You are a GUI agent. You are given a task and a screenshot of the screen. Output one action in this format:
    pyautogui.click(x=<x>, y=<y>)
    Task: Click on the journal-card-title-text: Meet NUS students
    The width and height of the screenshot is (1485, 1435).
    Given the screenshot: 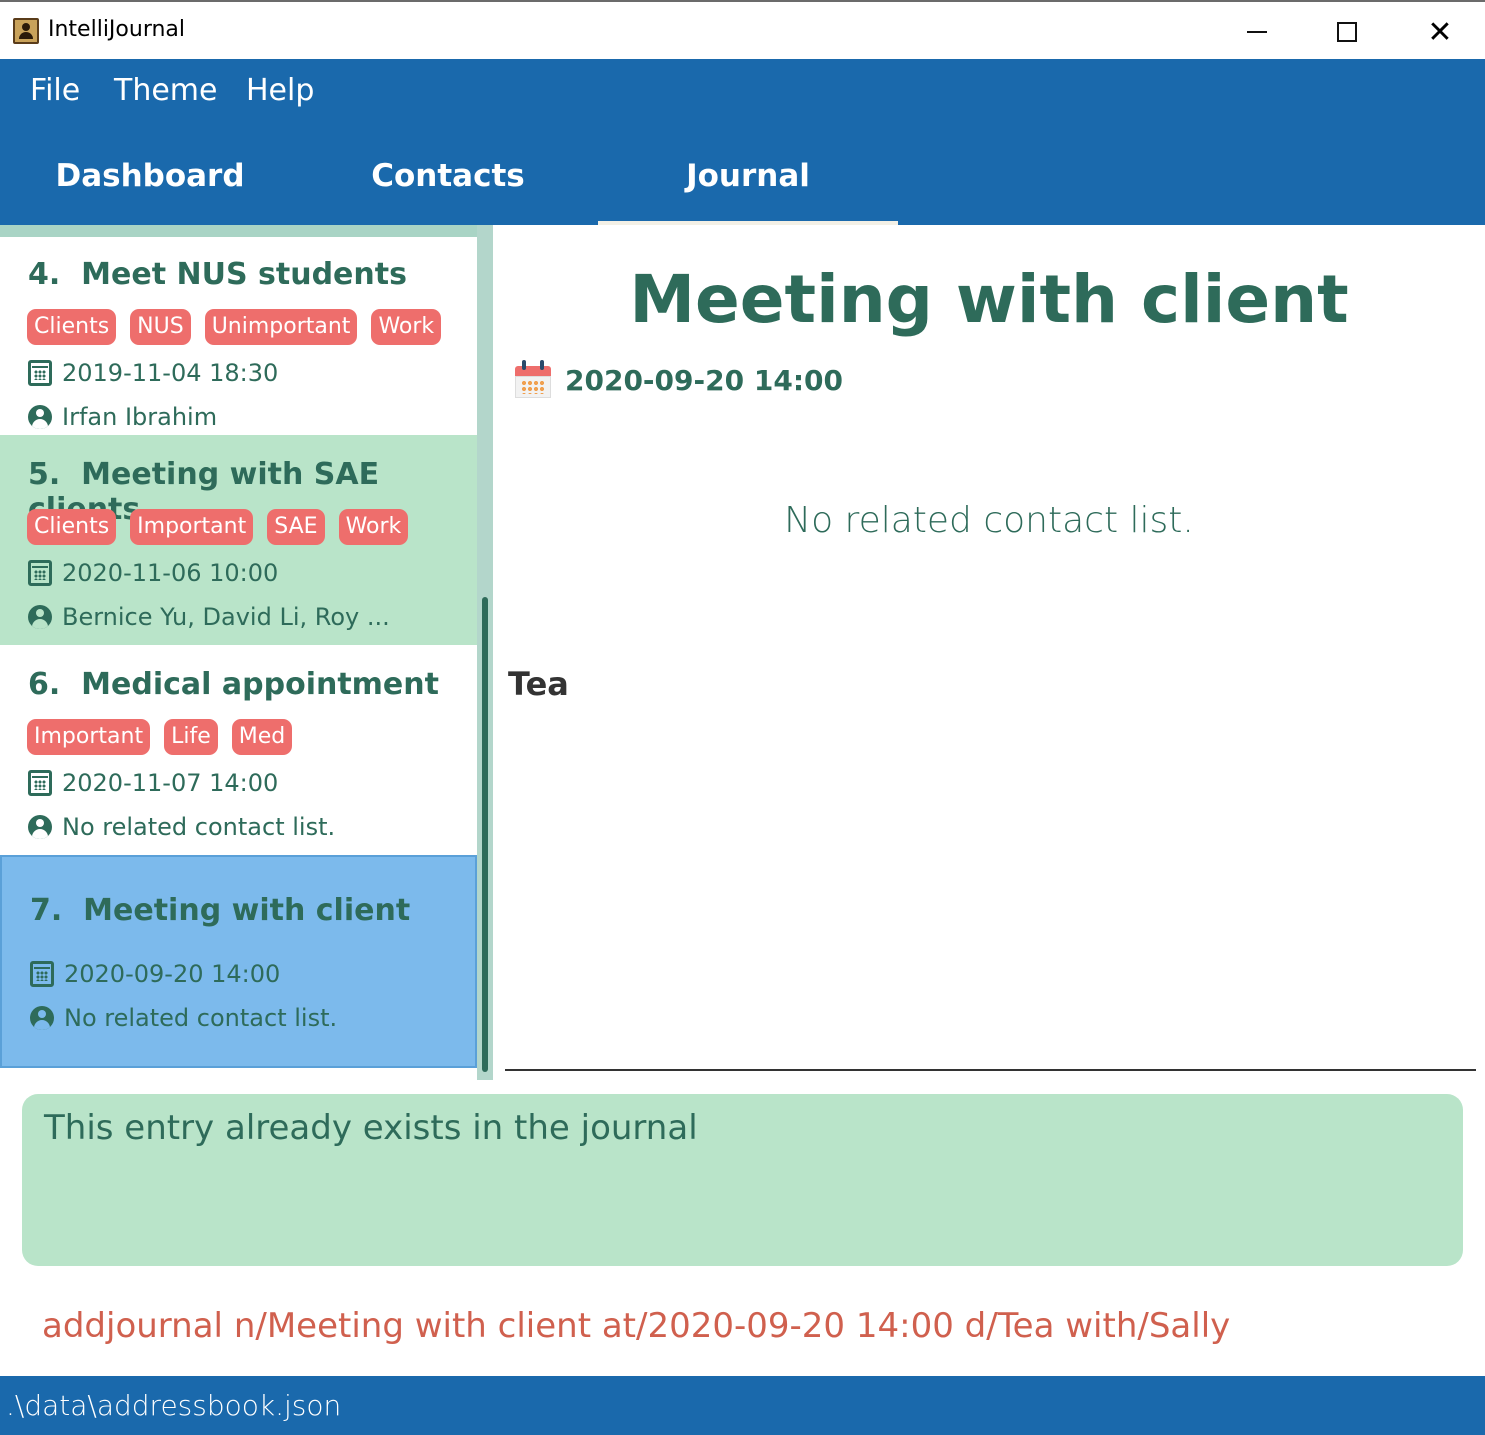 What is the action you would take?
    pyautogui.click(x=244, y=274)
    